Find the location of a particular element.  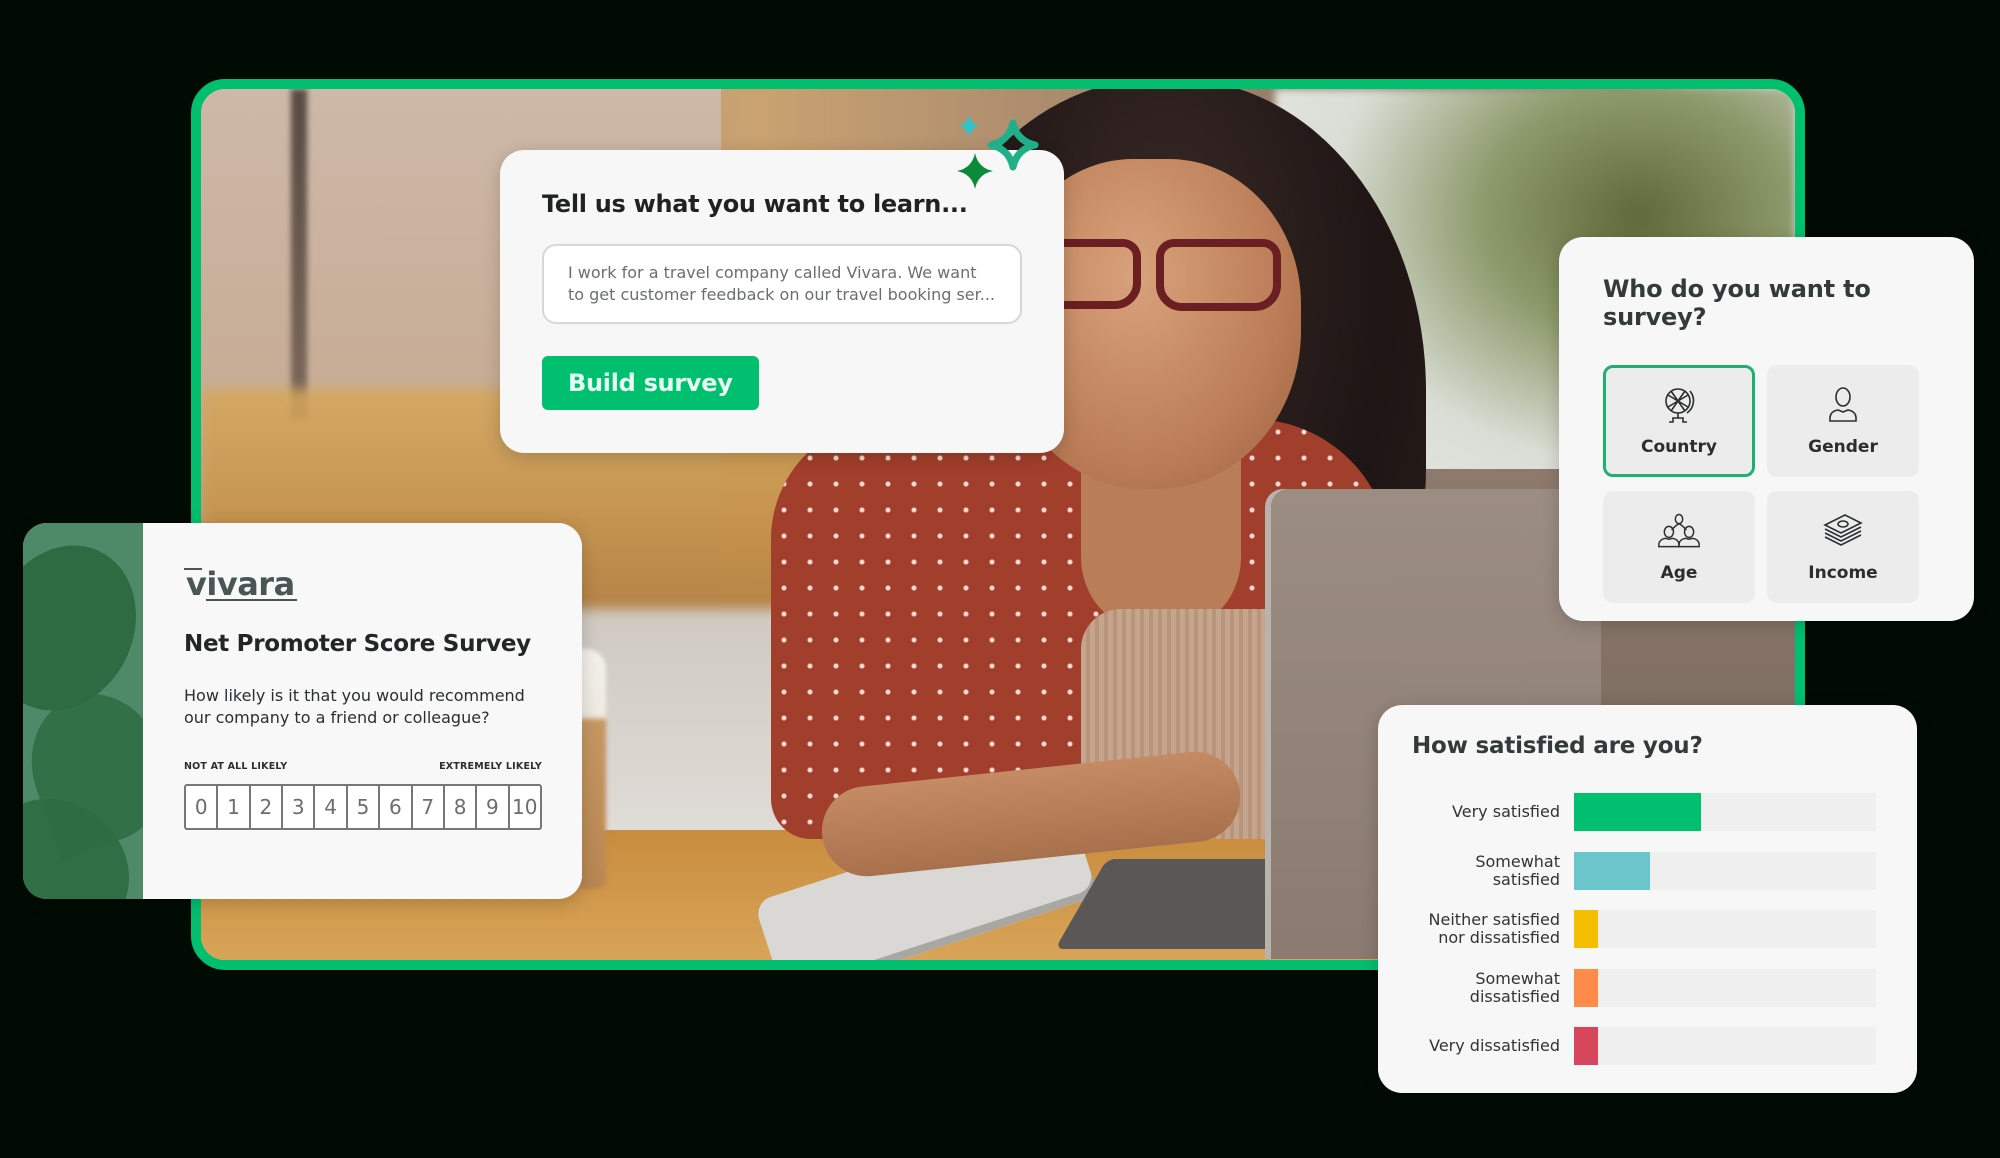

satisfaction-bar-label: Neither satisfied nor dissatisfied is located at coordinates (1494, 929).